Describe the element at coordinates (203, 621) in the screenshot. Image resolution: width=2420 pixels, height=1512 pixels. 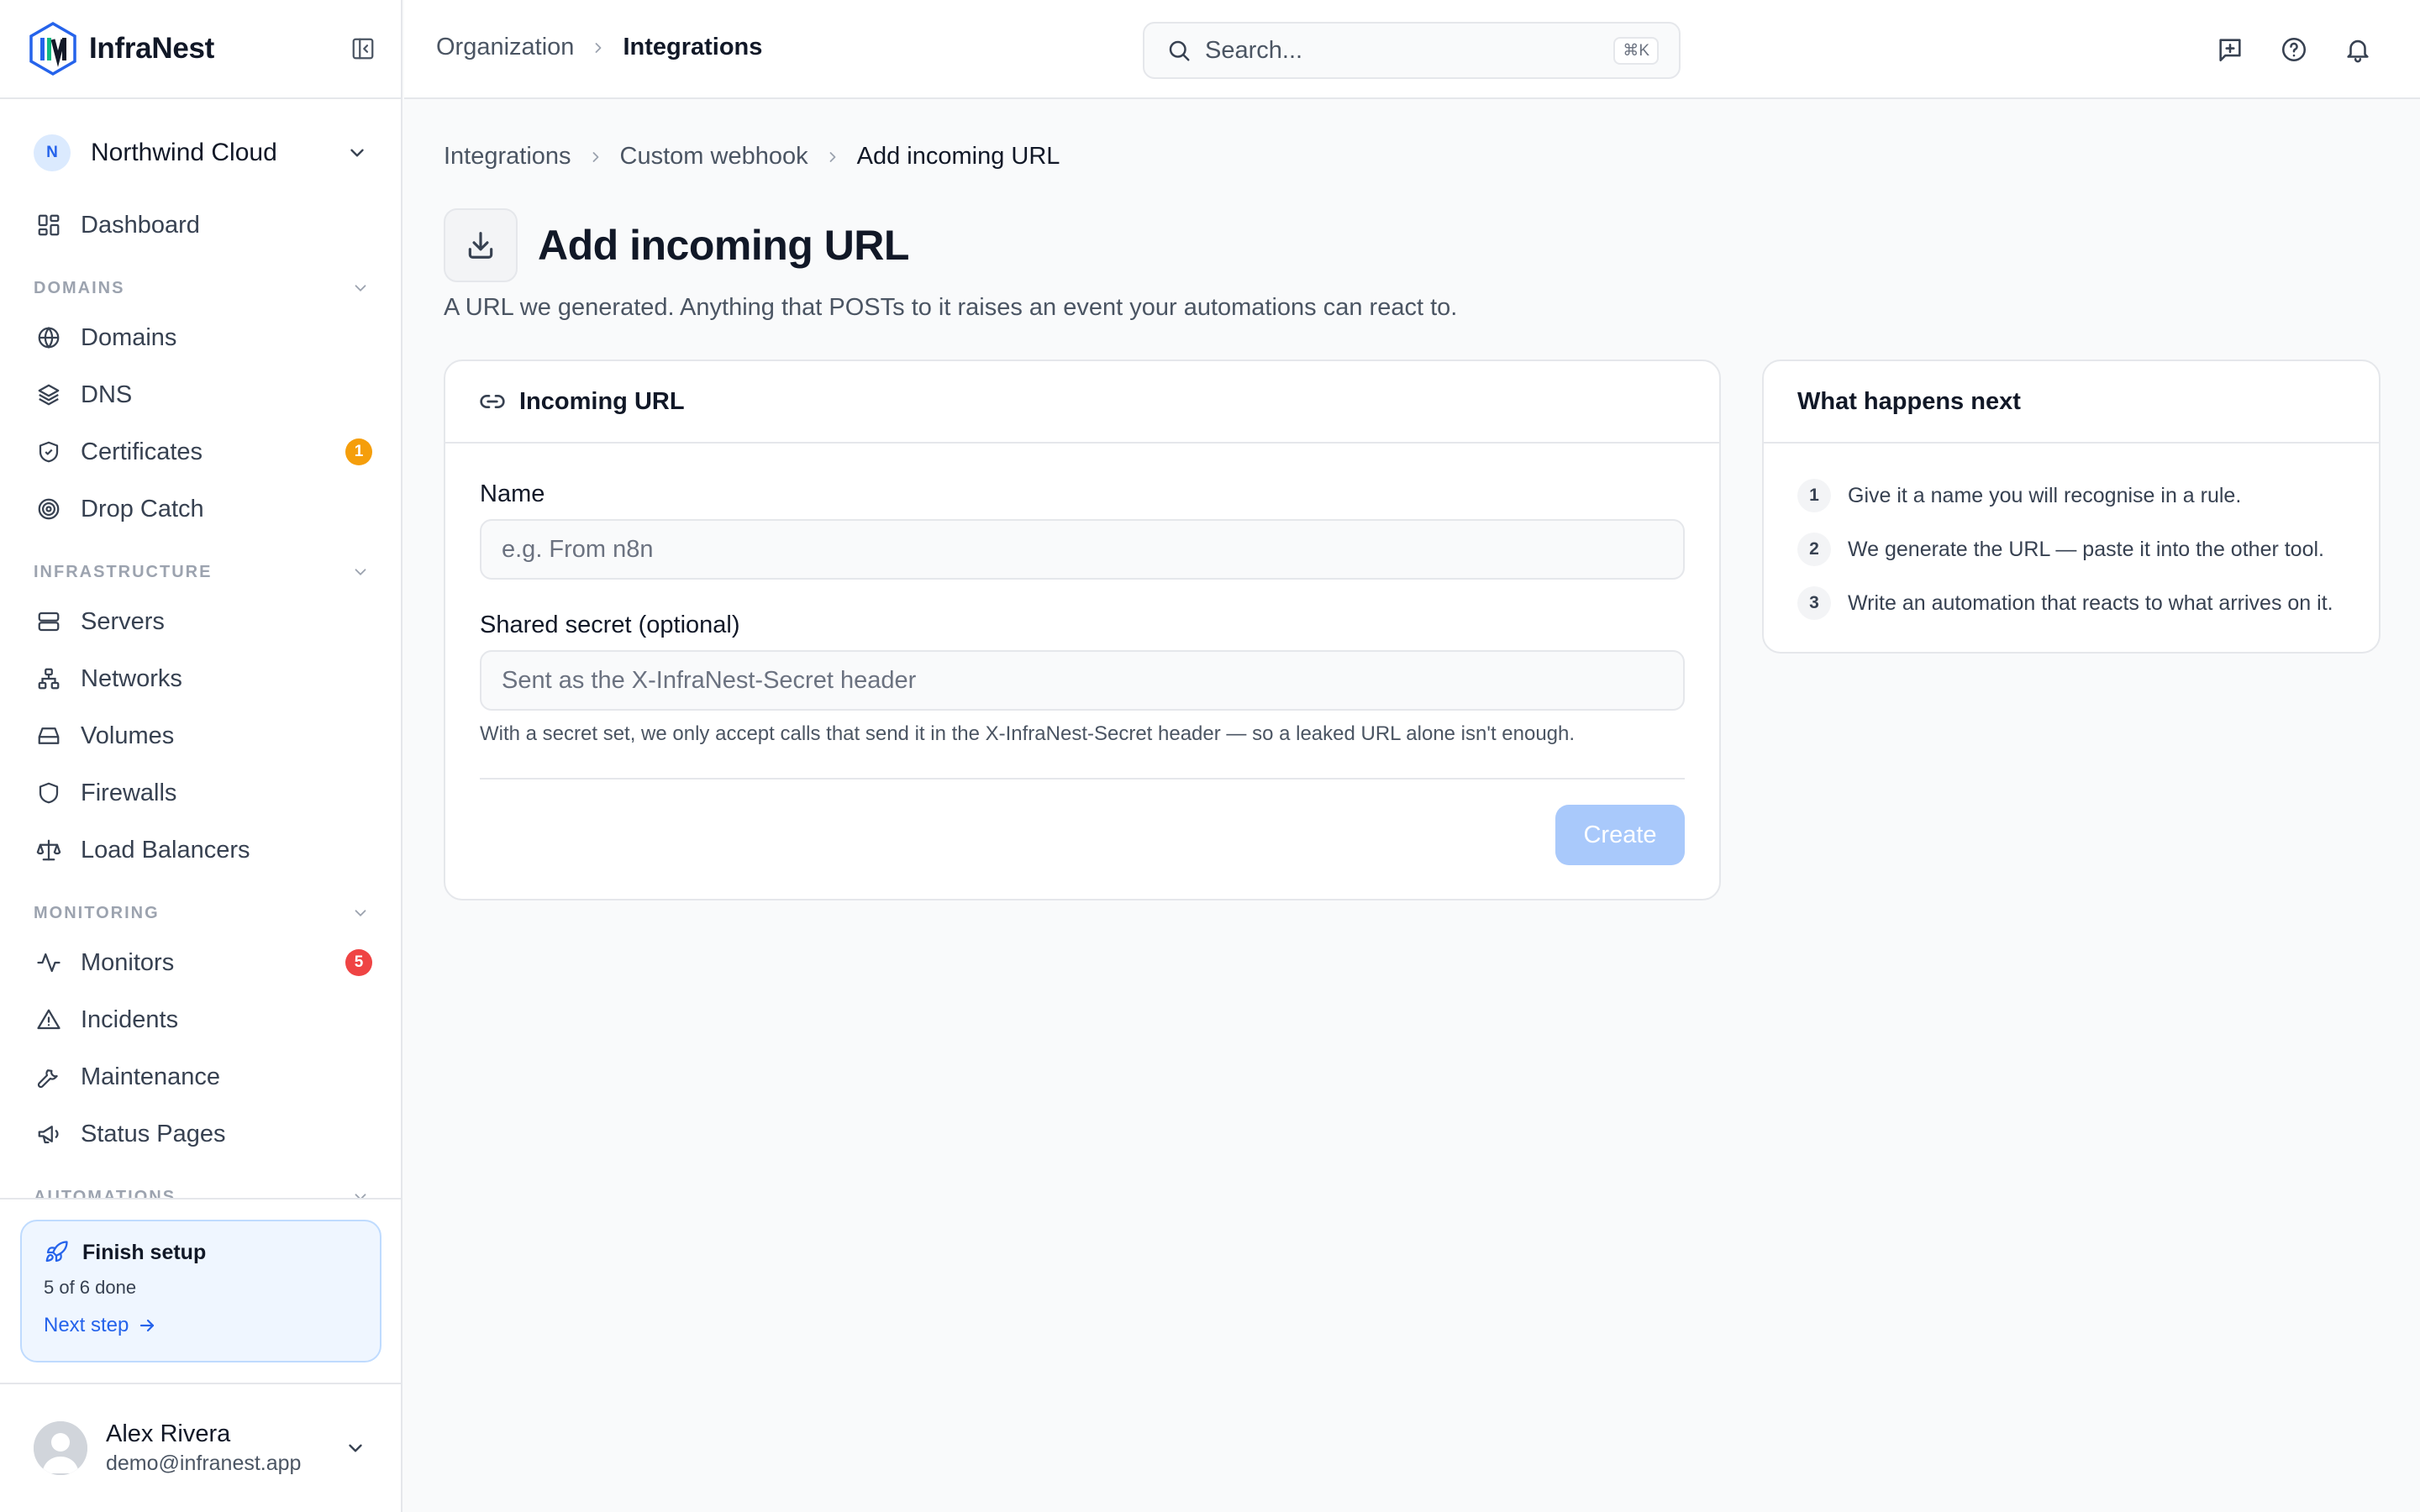
I see `sidebar-item-servers: Servers` at that location.